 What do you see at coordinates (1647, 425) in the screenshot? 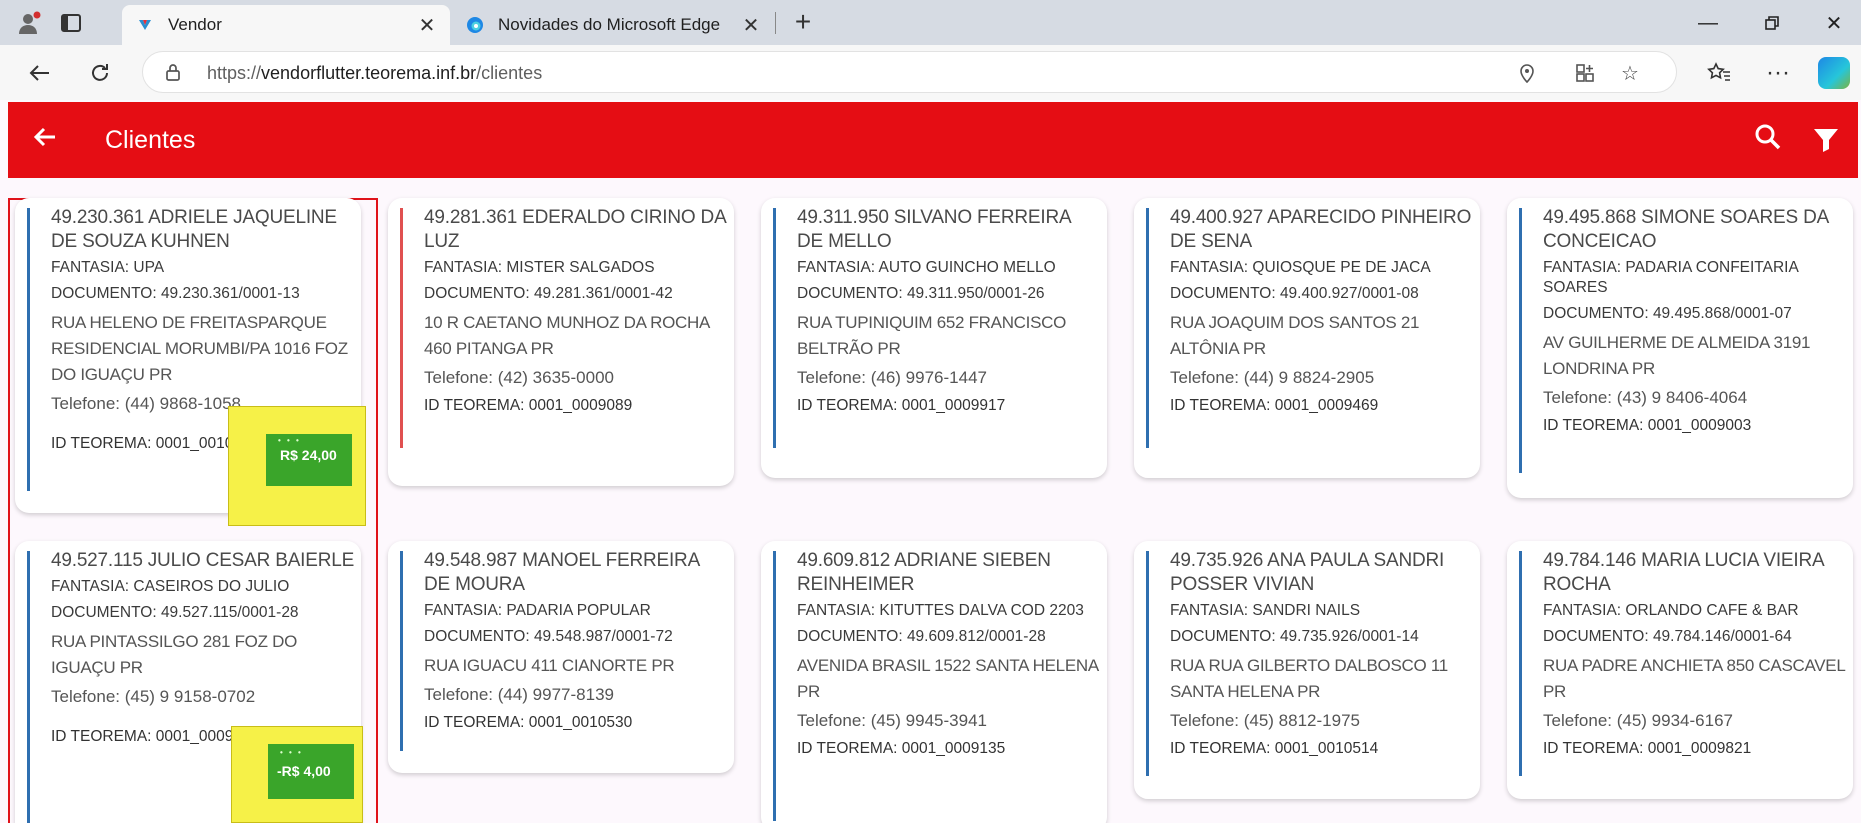
I see `client-id: ID TEOREMA: 0001_0009003` at bounding box center [1647, 425].